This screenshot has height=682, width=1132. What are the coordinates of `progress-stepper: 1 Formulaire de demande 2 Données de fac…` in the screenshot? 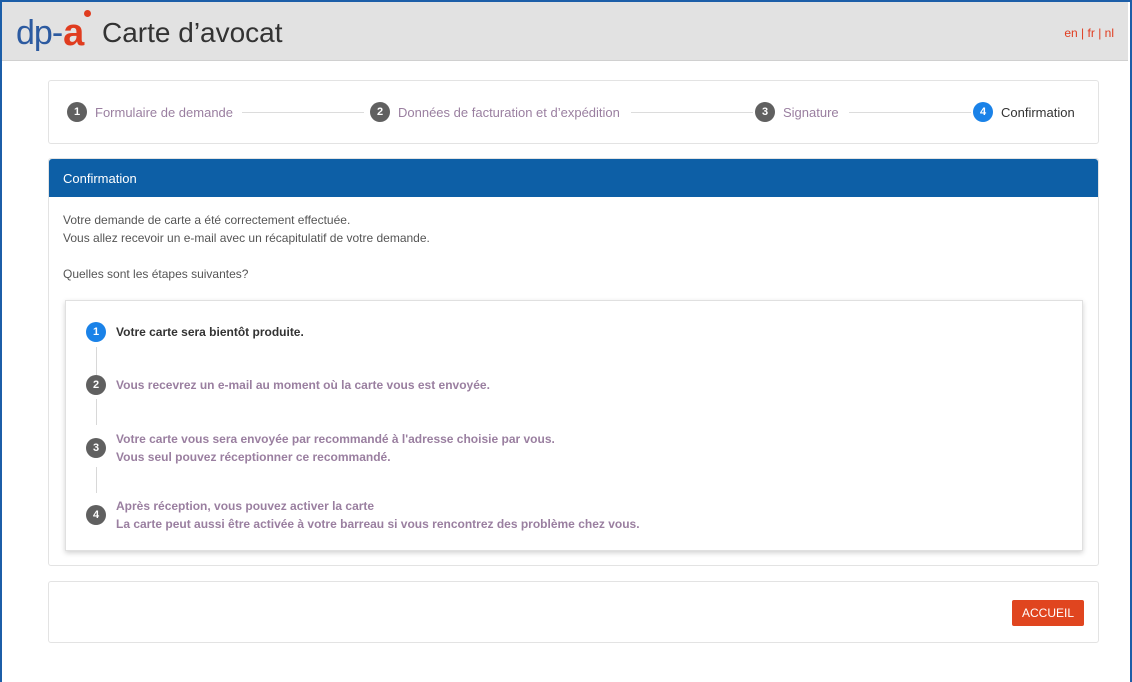 It's located at (573, 112).